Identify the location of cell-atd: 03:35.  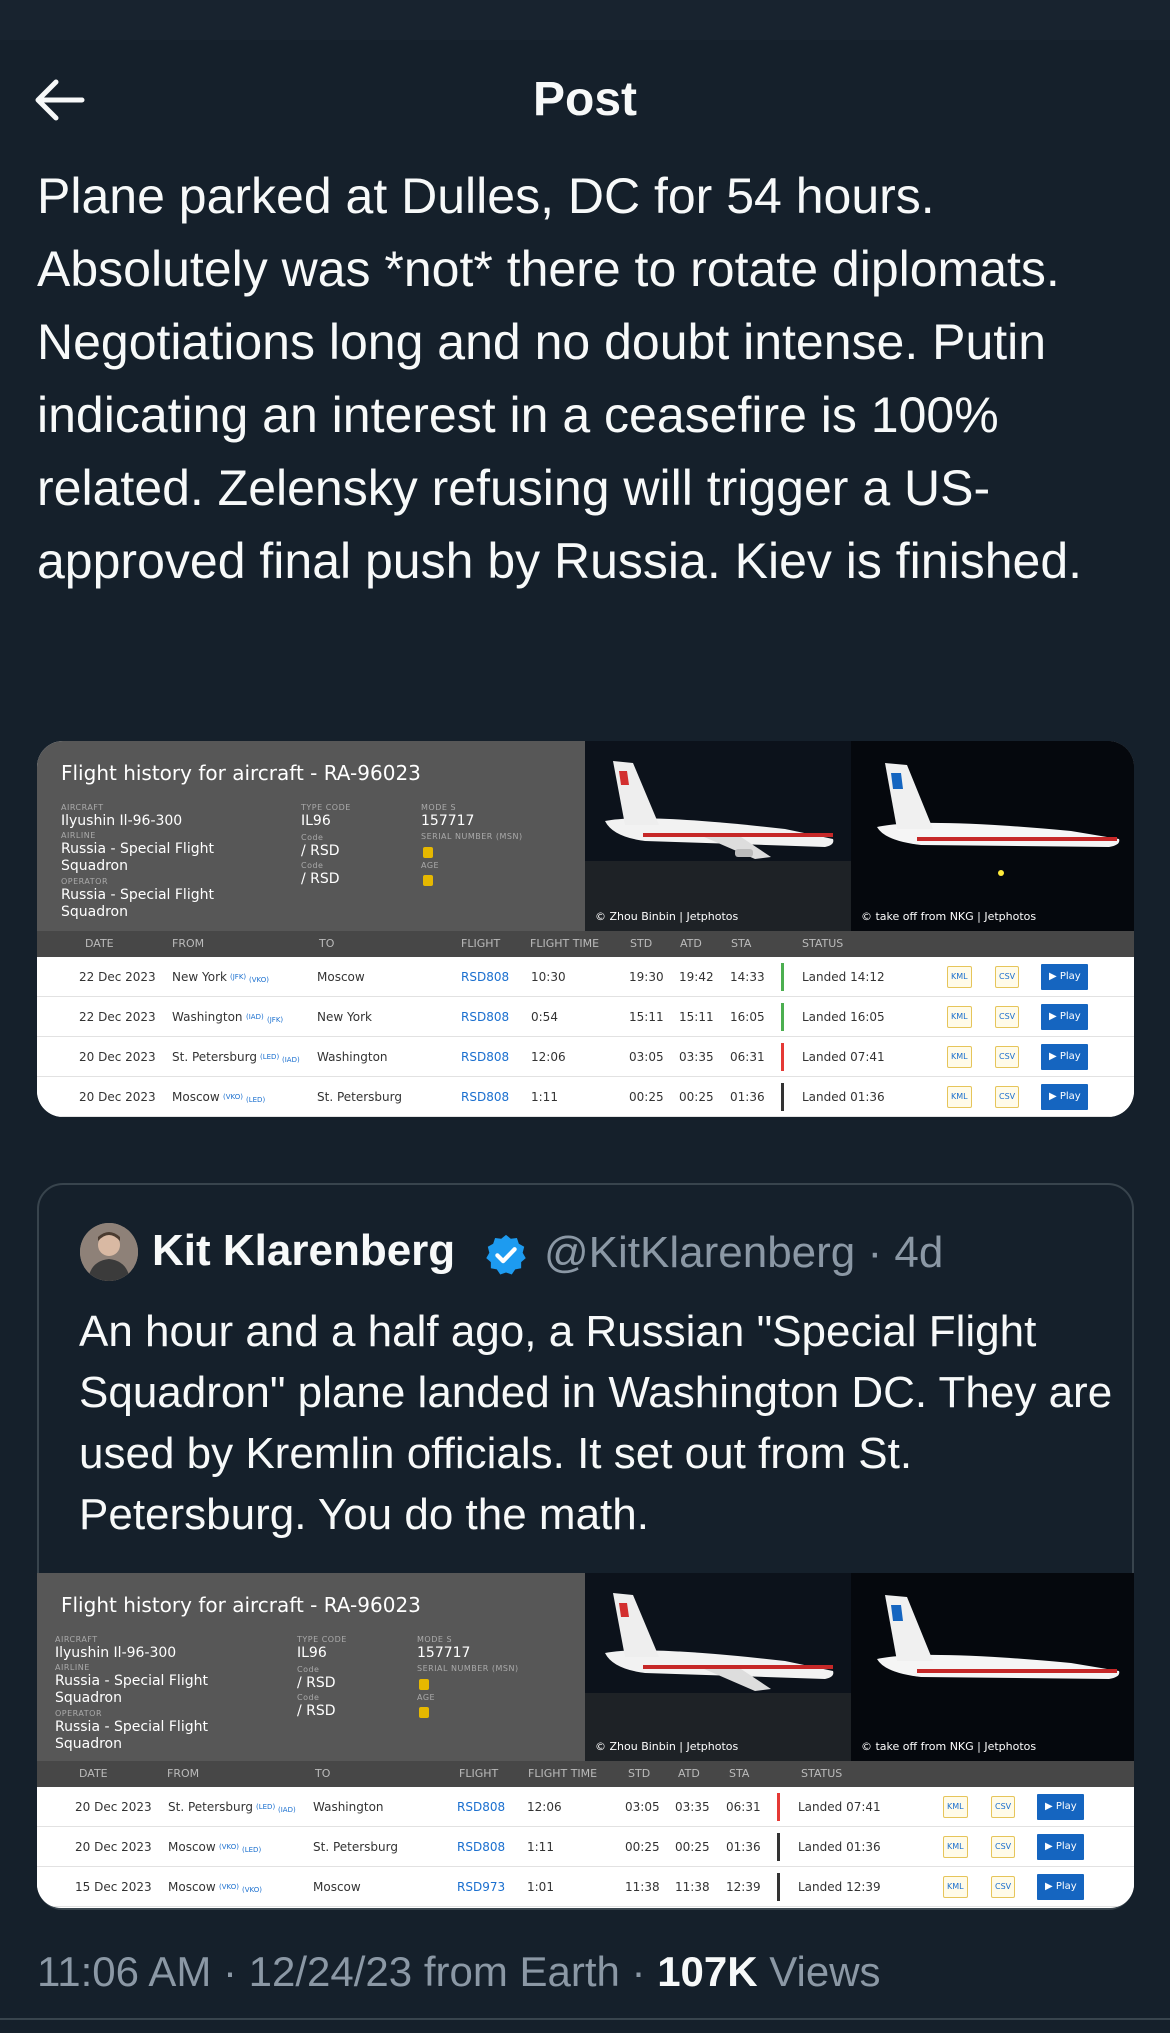
(692, 1807).